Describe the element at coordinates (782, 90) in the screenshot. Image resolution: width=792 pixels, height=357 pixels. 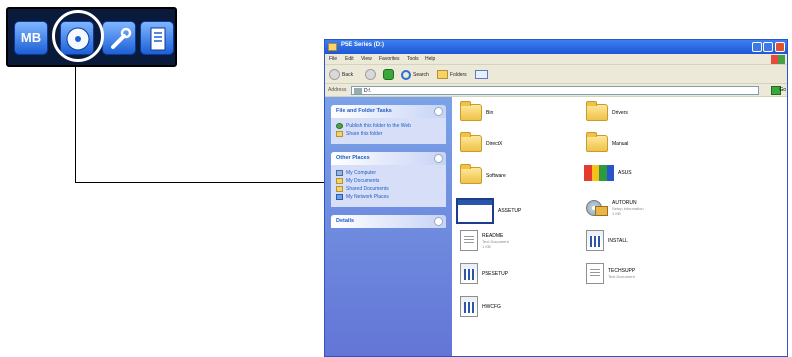
I see `go-label: Go` at that location.